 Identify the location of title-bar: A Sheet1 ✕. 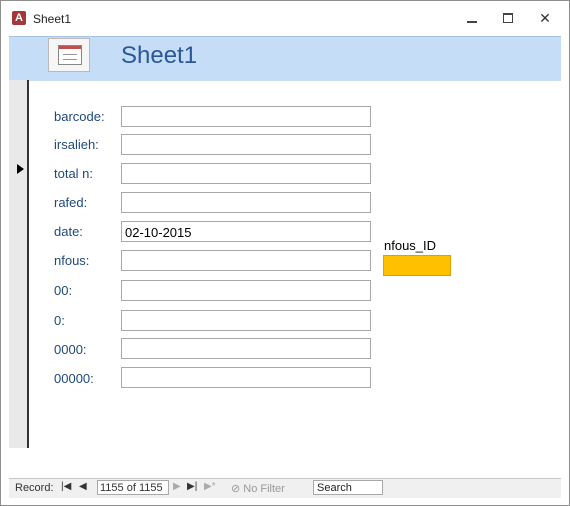
(285, 18).